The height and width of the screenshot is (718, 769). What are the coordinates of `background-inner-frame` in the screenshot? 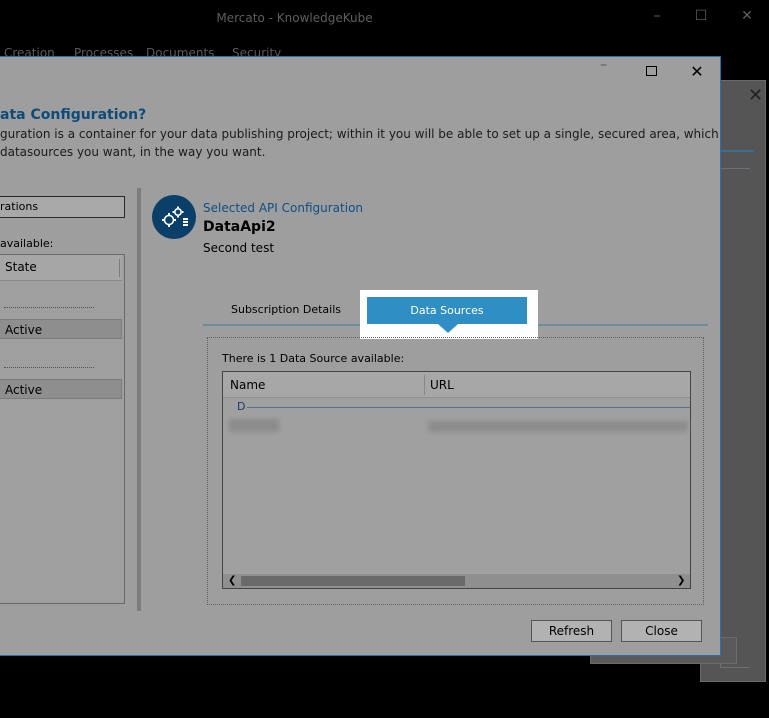 It's located at (735, 418).